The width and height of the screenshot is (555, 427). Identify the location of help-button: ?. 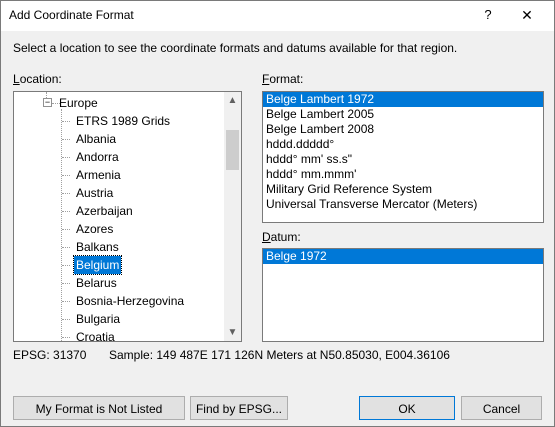
(488, 15).